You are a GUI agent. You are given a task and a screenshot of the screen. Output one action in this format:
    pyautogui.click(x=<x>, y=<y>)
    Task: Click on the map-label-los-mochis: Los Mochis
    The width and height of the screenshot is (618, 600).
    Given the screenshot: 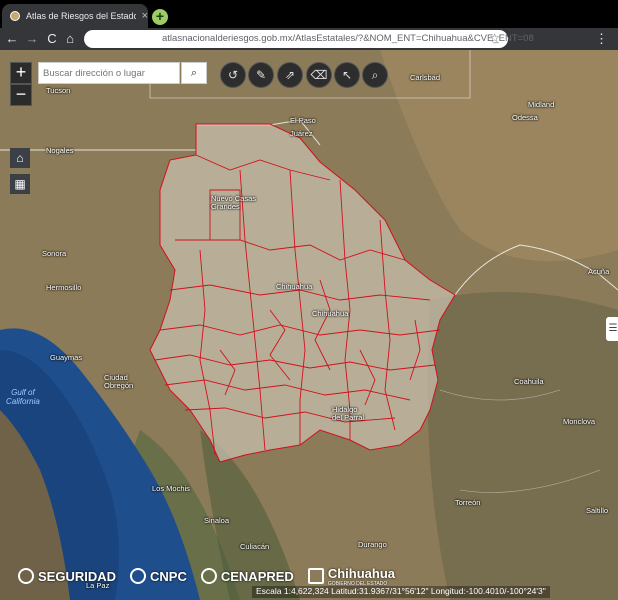 What is the action you would take?
    pyautogui.click(x=171, y=488)
    